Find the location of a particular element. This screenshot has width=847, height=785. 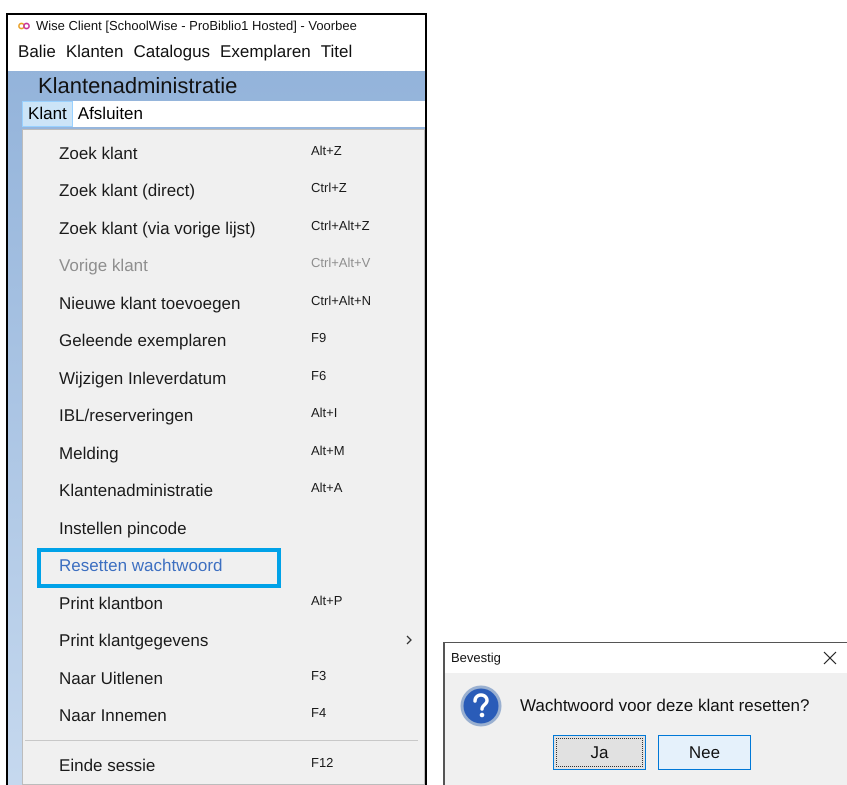

menu-item: Geleende exemplaren F9 is located at coordinates (223, 341).